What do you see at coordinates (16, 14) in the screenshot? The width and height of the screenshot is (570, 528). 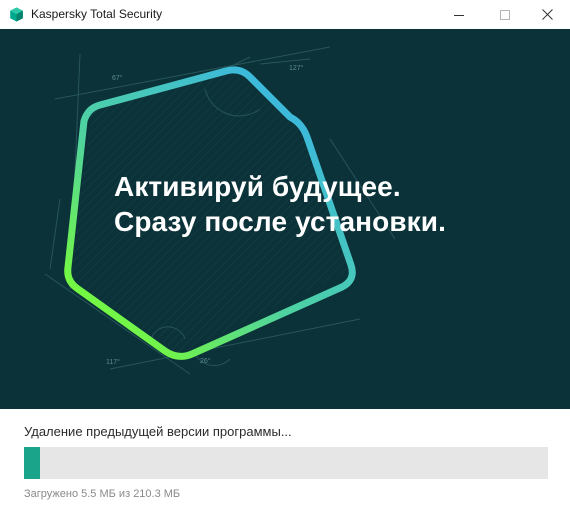 I see `kaspersky-shield-icon` at bounding box center [16, 14].